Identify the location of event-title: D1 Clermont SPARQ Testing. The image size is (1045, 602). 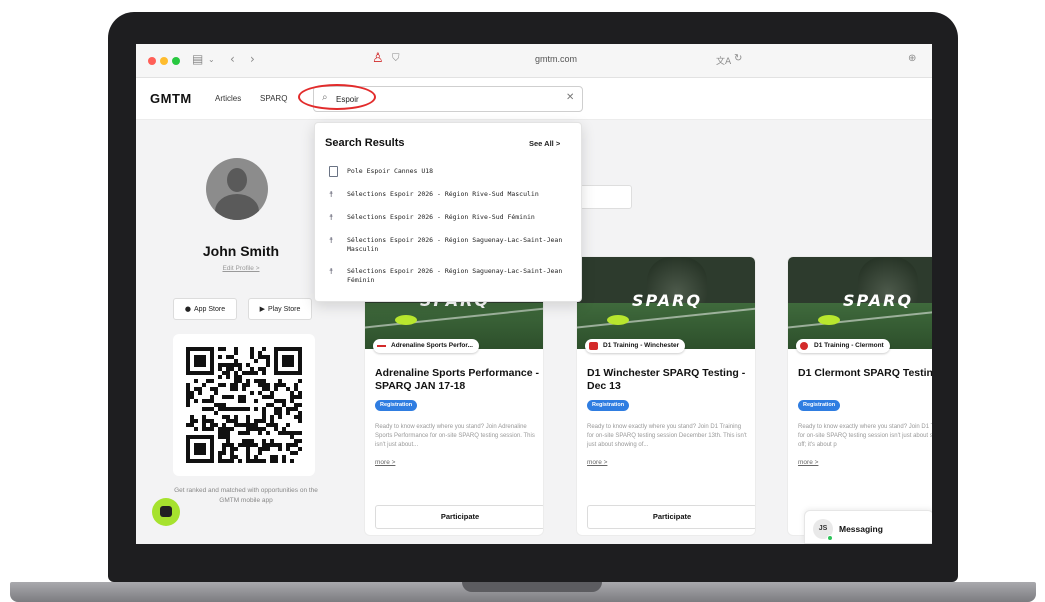
(865, 373).